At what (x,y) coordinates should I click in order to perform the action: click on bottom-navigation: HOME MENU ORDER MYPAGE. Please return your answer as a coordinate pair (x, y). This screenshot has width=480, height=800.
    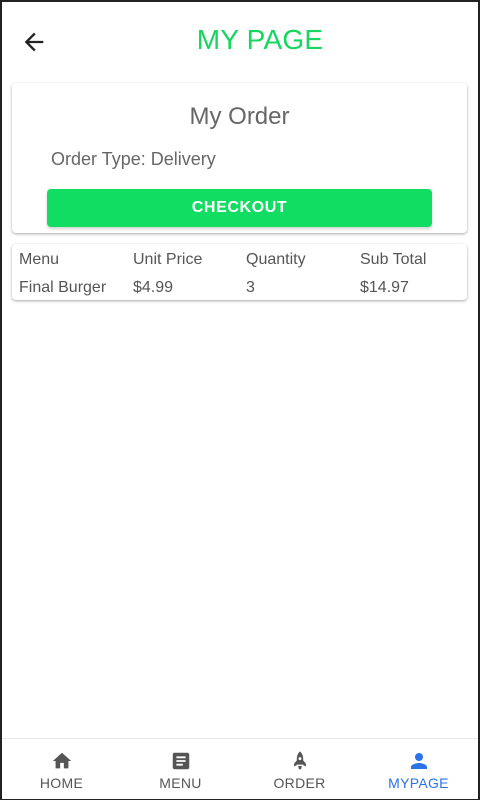
    Looking at the image, I should click on (240, 768).